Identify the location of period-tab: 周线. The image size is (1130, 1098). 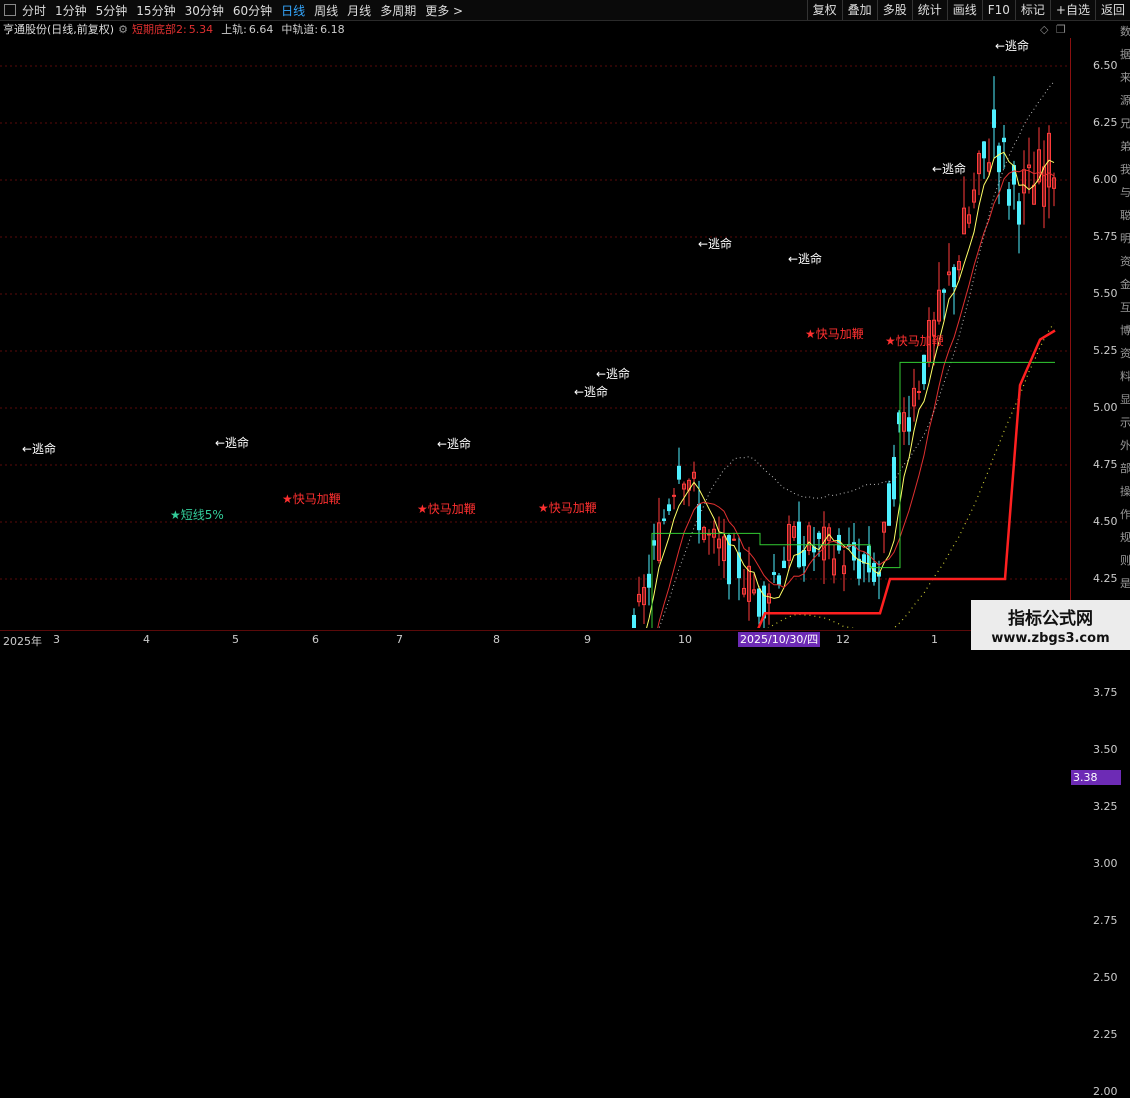
(326, 10).